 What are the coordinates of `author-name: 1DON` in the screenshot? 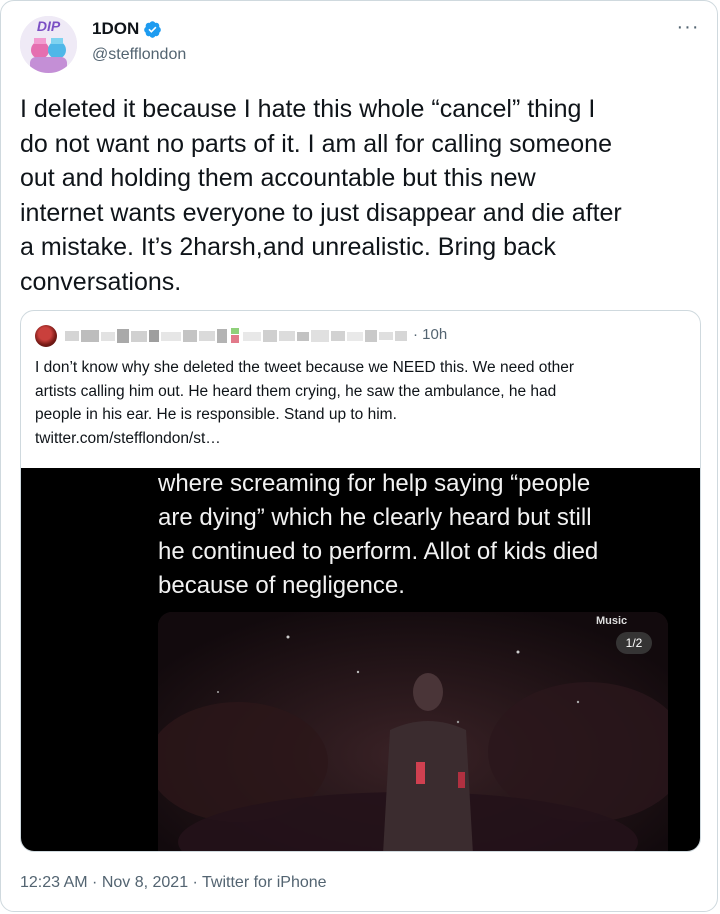 It's located at (127, 29).